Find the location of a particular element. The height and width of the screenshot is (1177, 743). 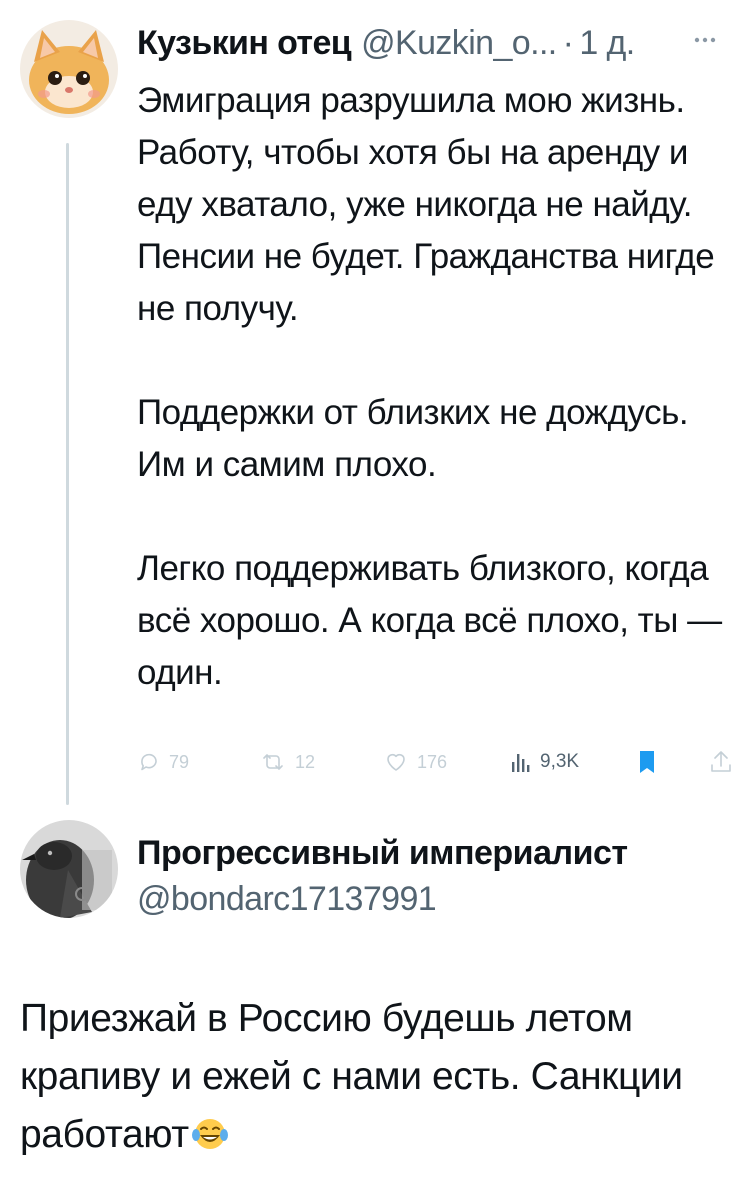

bookmark-button is located at coordinates (647, 762).